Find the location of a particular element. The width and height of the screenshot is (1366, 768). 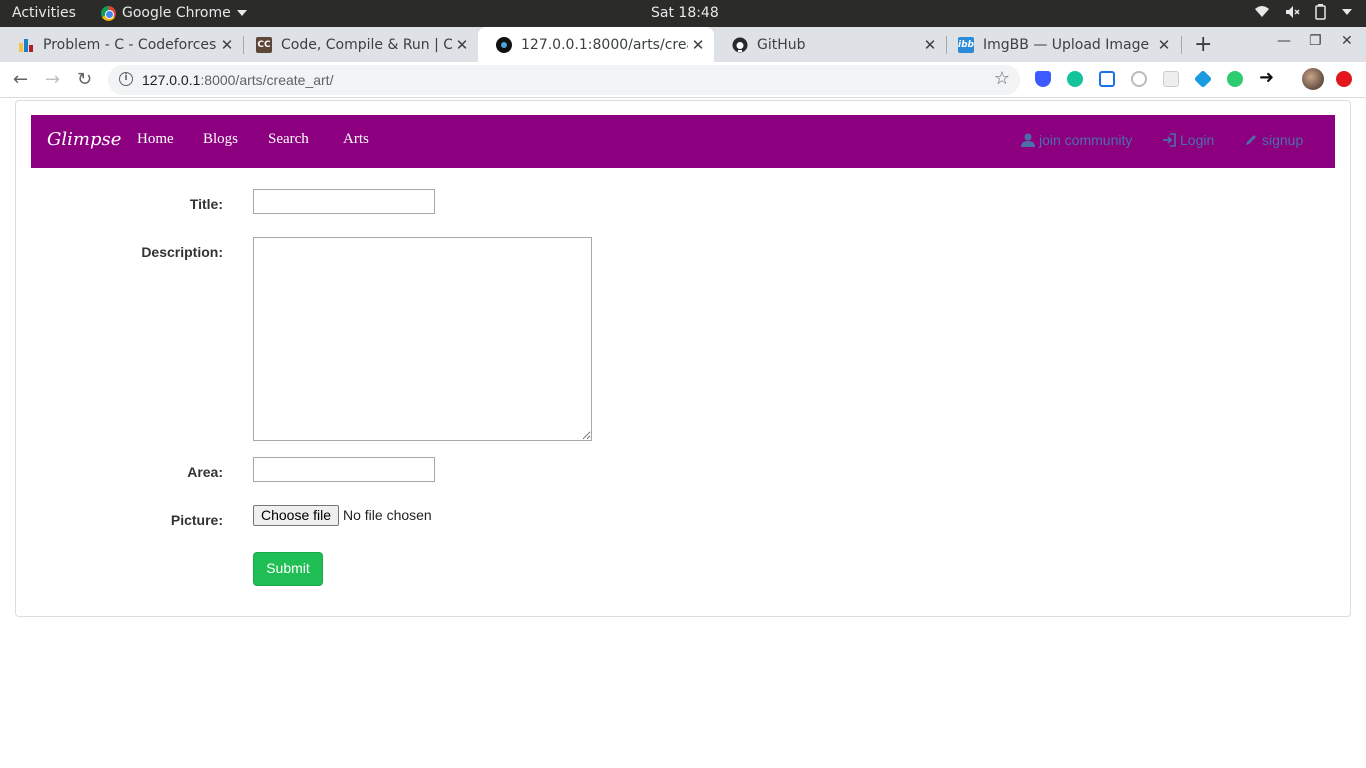

restore-icon: ❐ is located at coordinates (1315, 41).